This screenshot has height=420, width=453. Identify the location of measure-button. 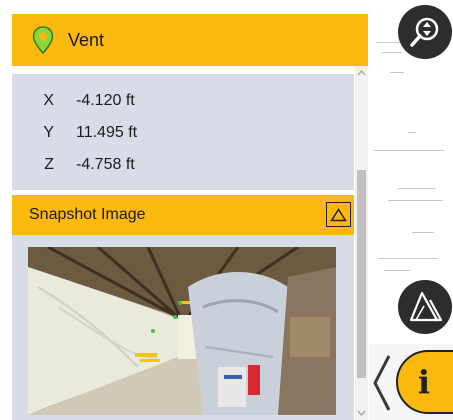
(425, 307).